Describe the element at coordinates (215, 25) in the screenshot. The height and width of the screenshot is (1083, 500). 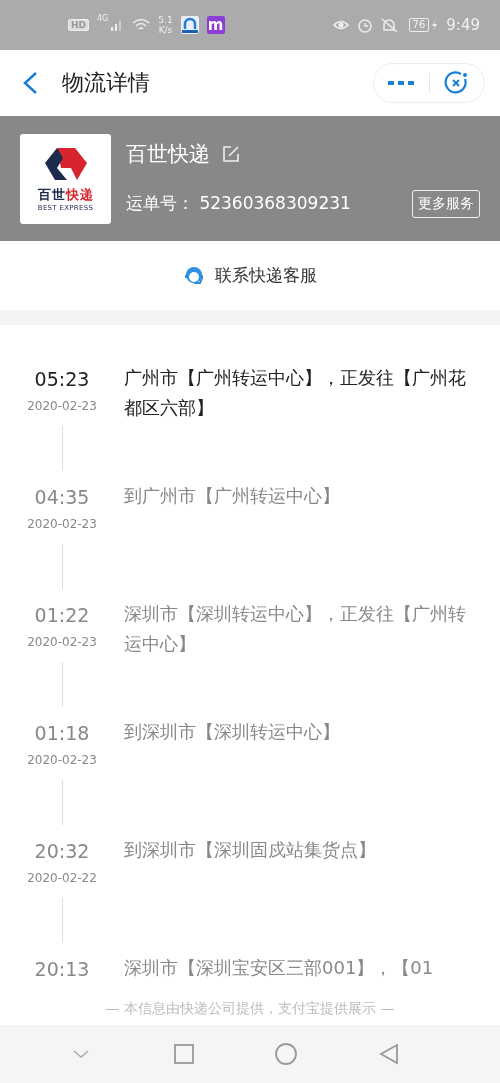
I see `app-icon: m` at that location.